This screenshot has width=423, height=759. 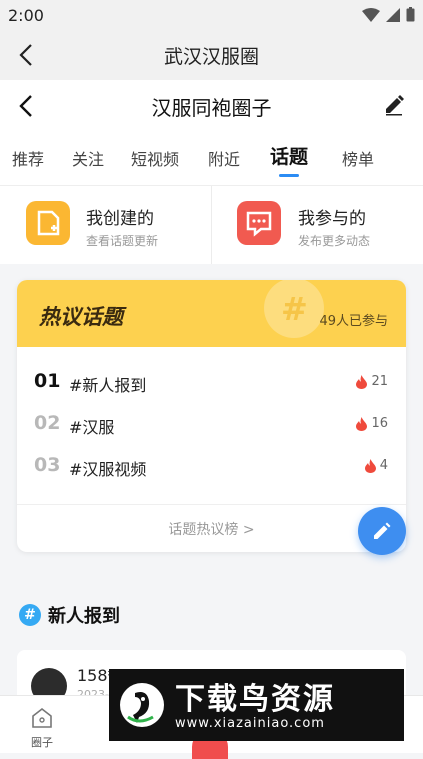 What do you see at coordinates (289, 175) in the screenshot?
I see `active-tab-indicator` at bounding box center [289, 175].